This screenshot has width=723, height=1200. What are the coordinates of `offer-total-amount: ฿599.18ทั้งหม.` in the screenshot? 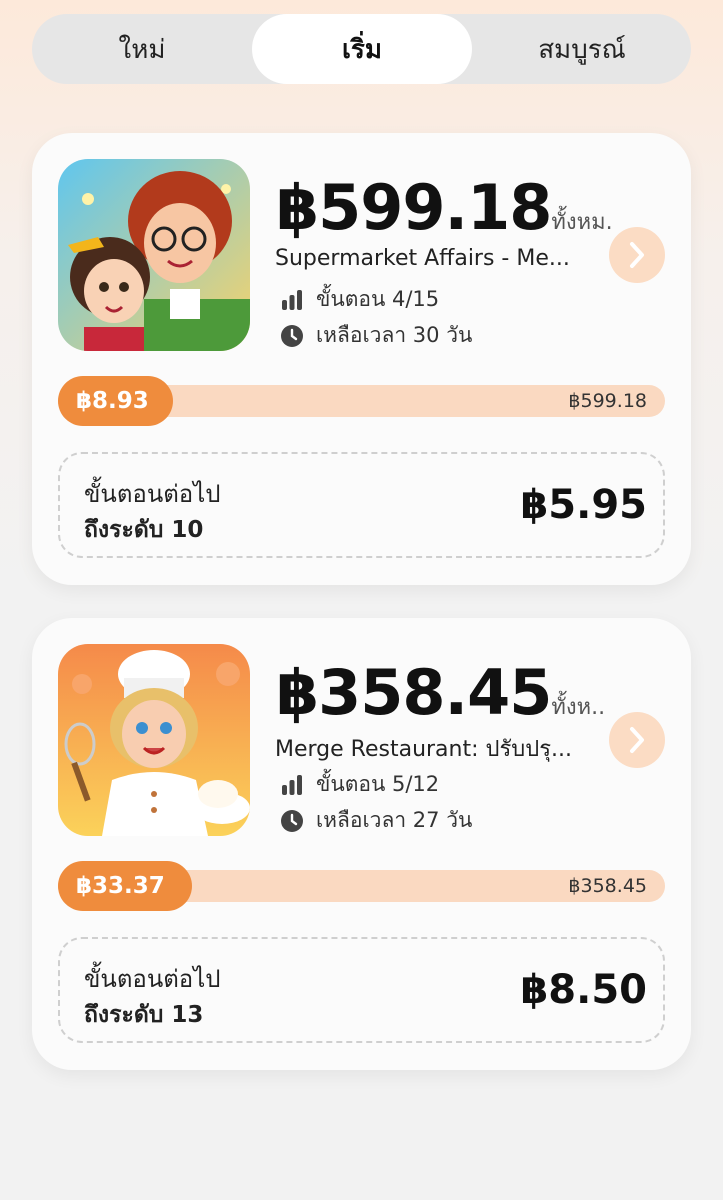 It's located at (444, 207).